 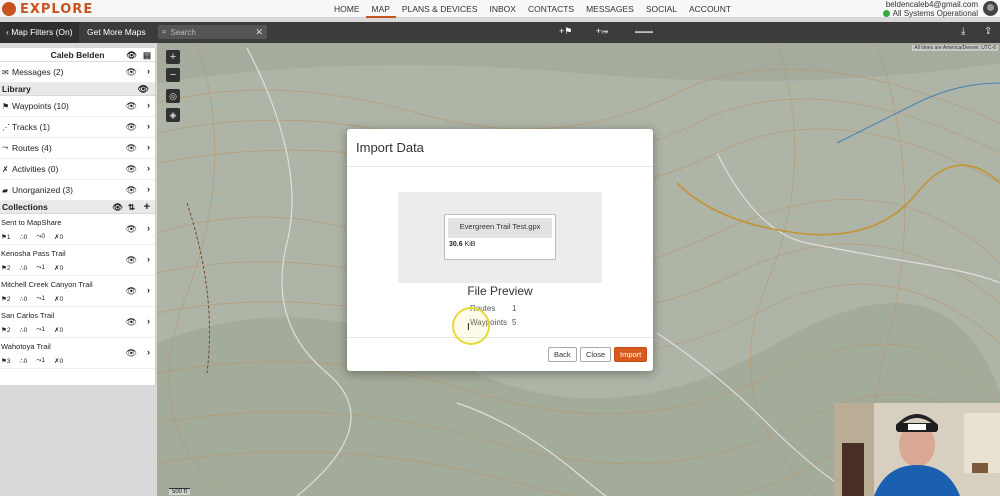 What do you see at coordinates (35, 169) in the screenshot?
I see `sidebar-item-label: Activities (0)` at bounding box center [35, 169].